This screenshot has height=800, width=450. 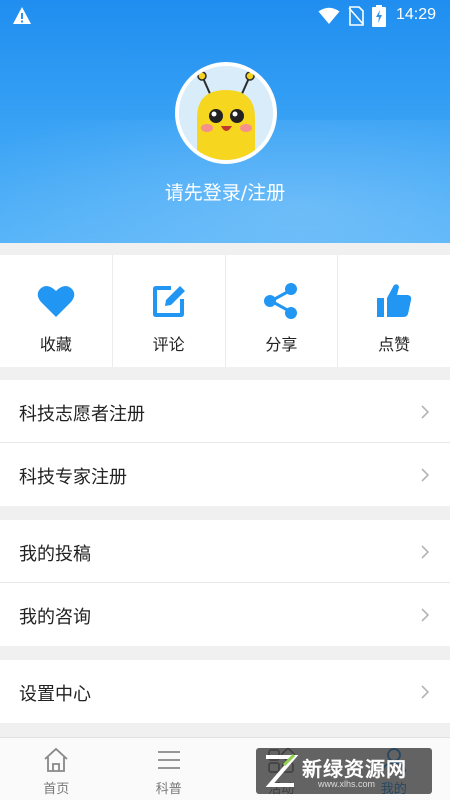 I want to click on tab-science-label: 科普, so click(x=168, y=789).